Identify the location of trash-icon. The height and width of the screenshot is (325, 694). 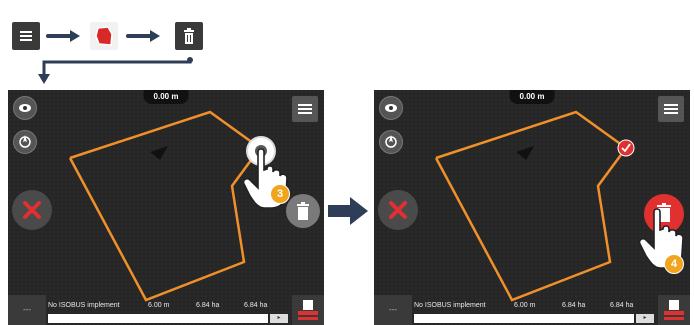
(189, 36).